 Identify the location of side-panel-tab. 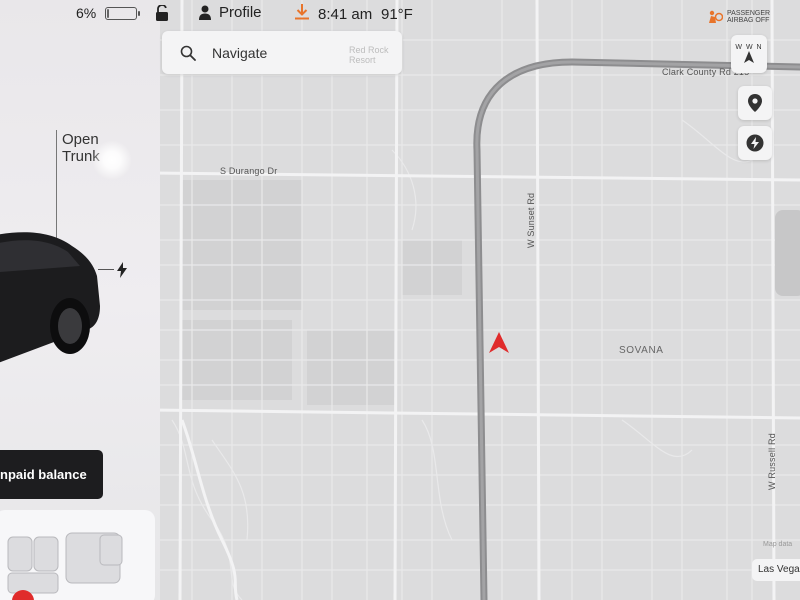
(787, 253).